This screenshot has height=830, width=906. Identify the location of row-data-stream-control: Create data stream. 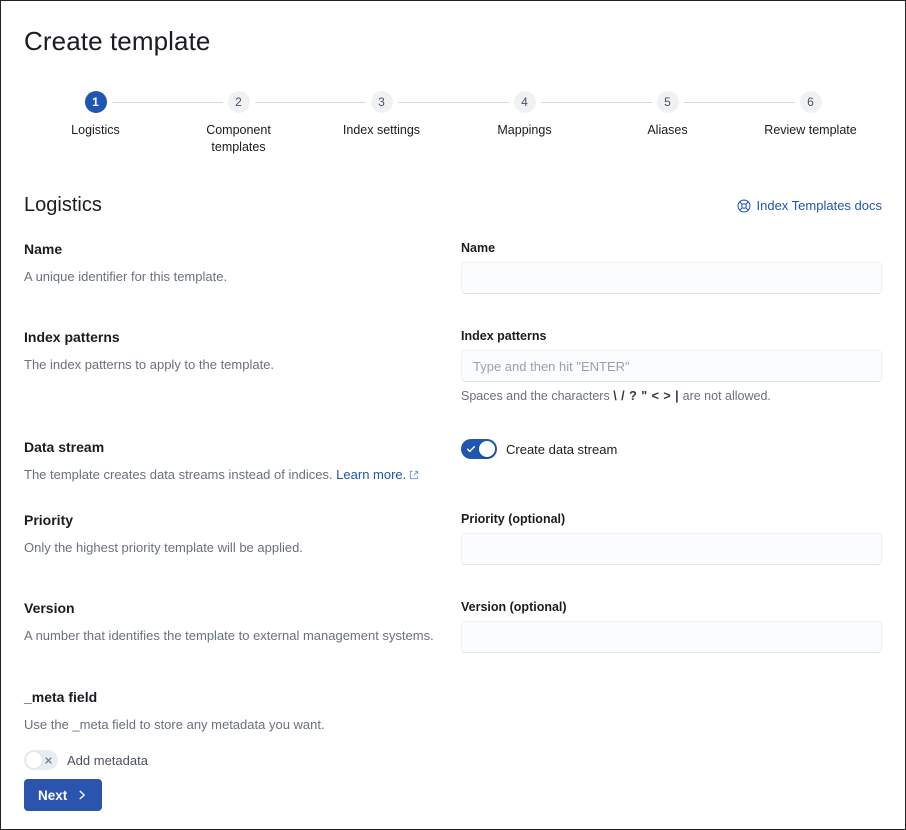
(671, 461).